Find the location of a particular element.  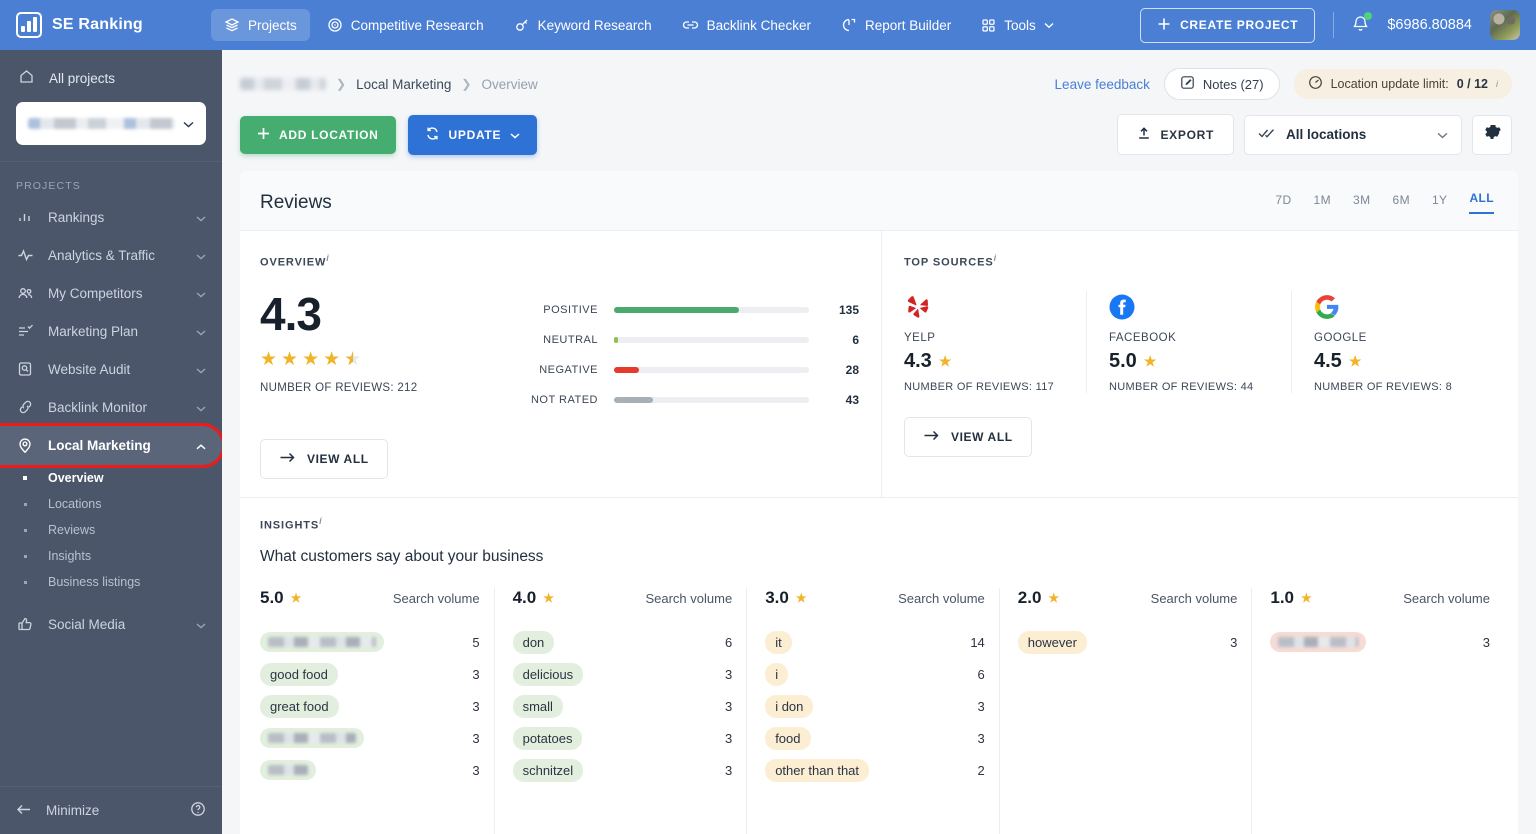

nav-competitive-research: Competitive Research is located at coordinates (405, 25).